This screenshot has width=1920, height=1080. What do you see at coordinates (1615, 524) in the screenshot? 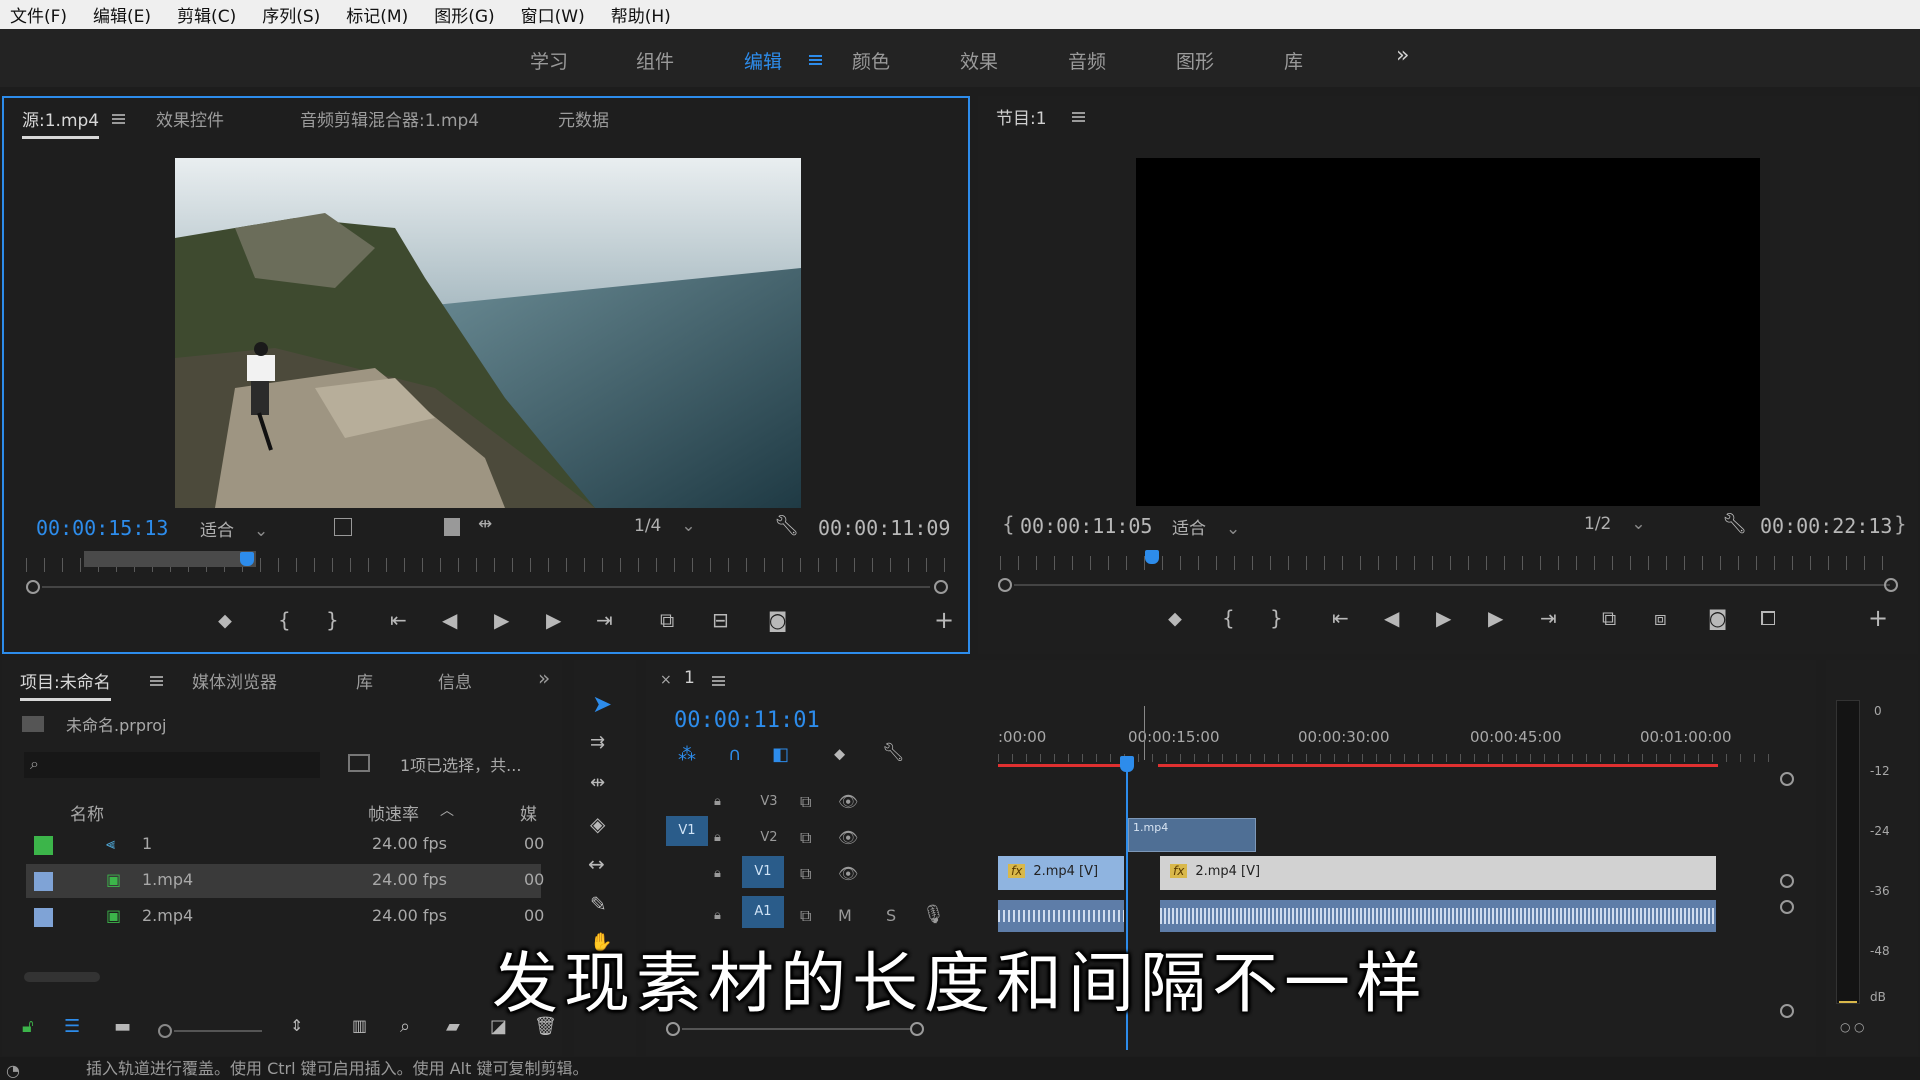
I see `program-resolution-dropdown: 1/2` at bounding box center [1615, 524].